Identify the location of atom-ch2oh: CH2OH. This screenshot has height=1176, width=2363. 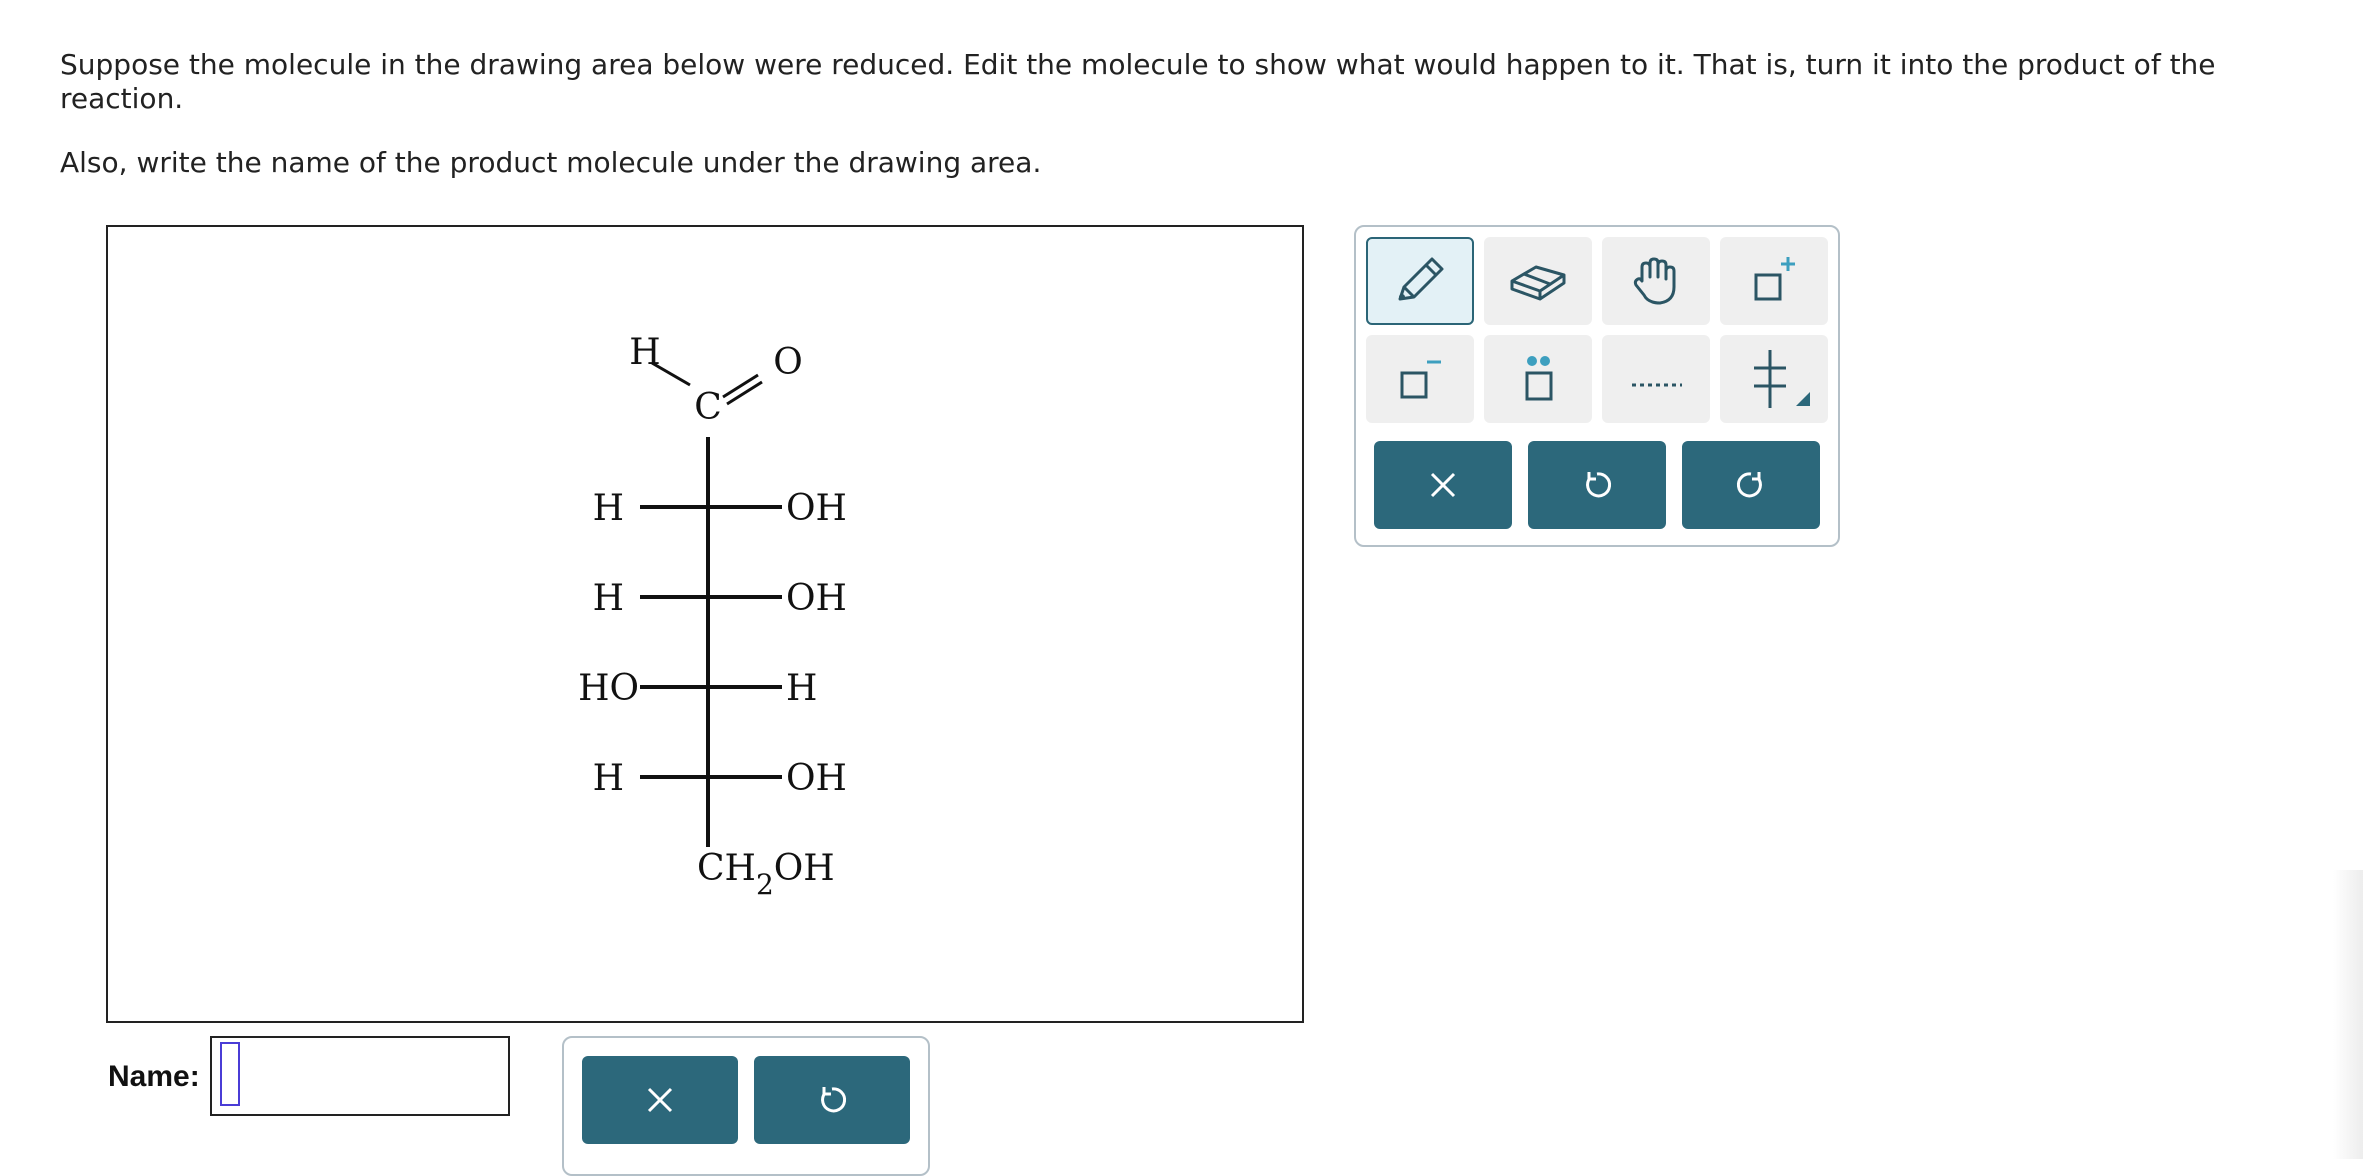
(766, 874).